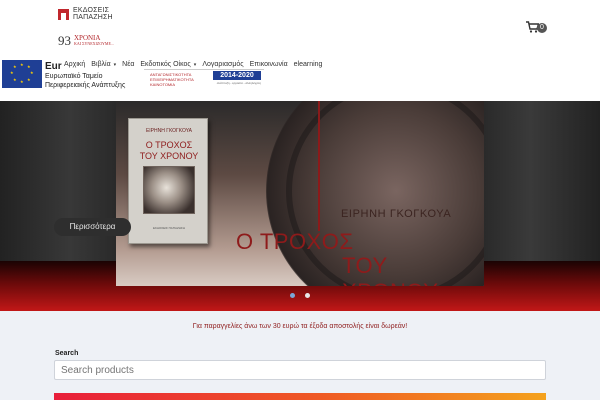 The image size is (600, 400). I want to click on book-cover-title-line1: Ο ΤΡΟΧΟΣ, so click(169, 145).